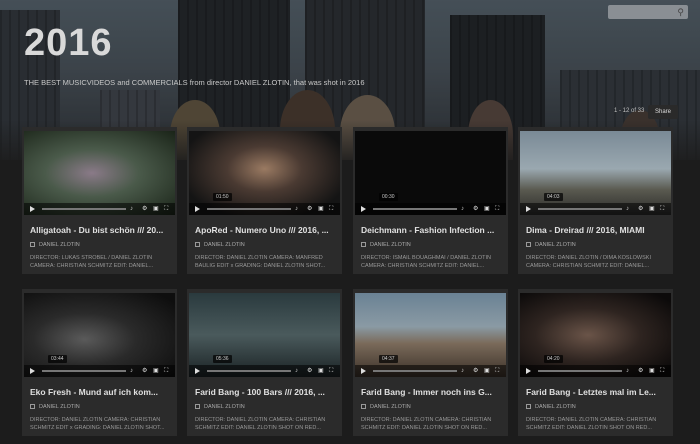  I want to click on video-thumbnail: 01:50 ♪ ⚙ ▣ ⛶, so click(264, 173).